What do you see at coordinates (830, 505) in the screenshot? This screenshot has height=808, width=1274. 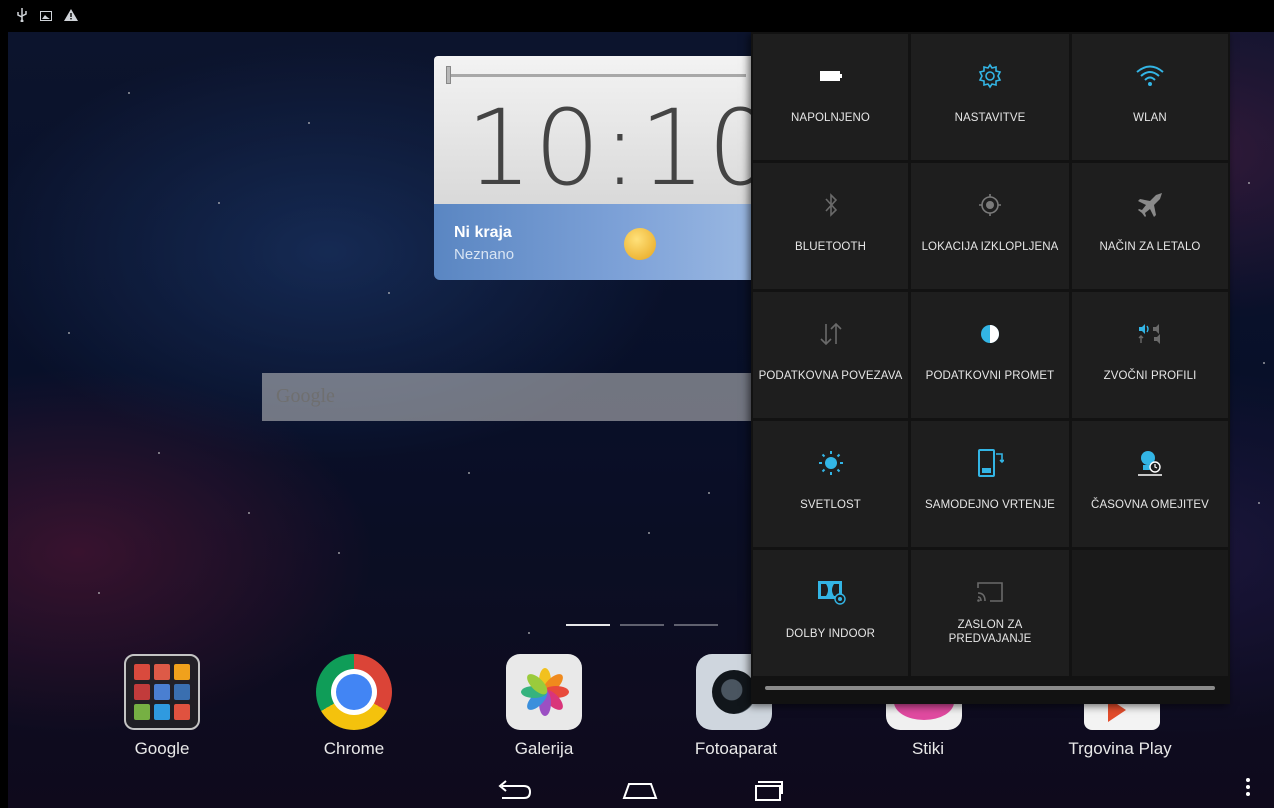 I see `tile-label: SVETLOST` at bounding box center [830, 505].